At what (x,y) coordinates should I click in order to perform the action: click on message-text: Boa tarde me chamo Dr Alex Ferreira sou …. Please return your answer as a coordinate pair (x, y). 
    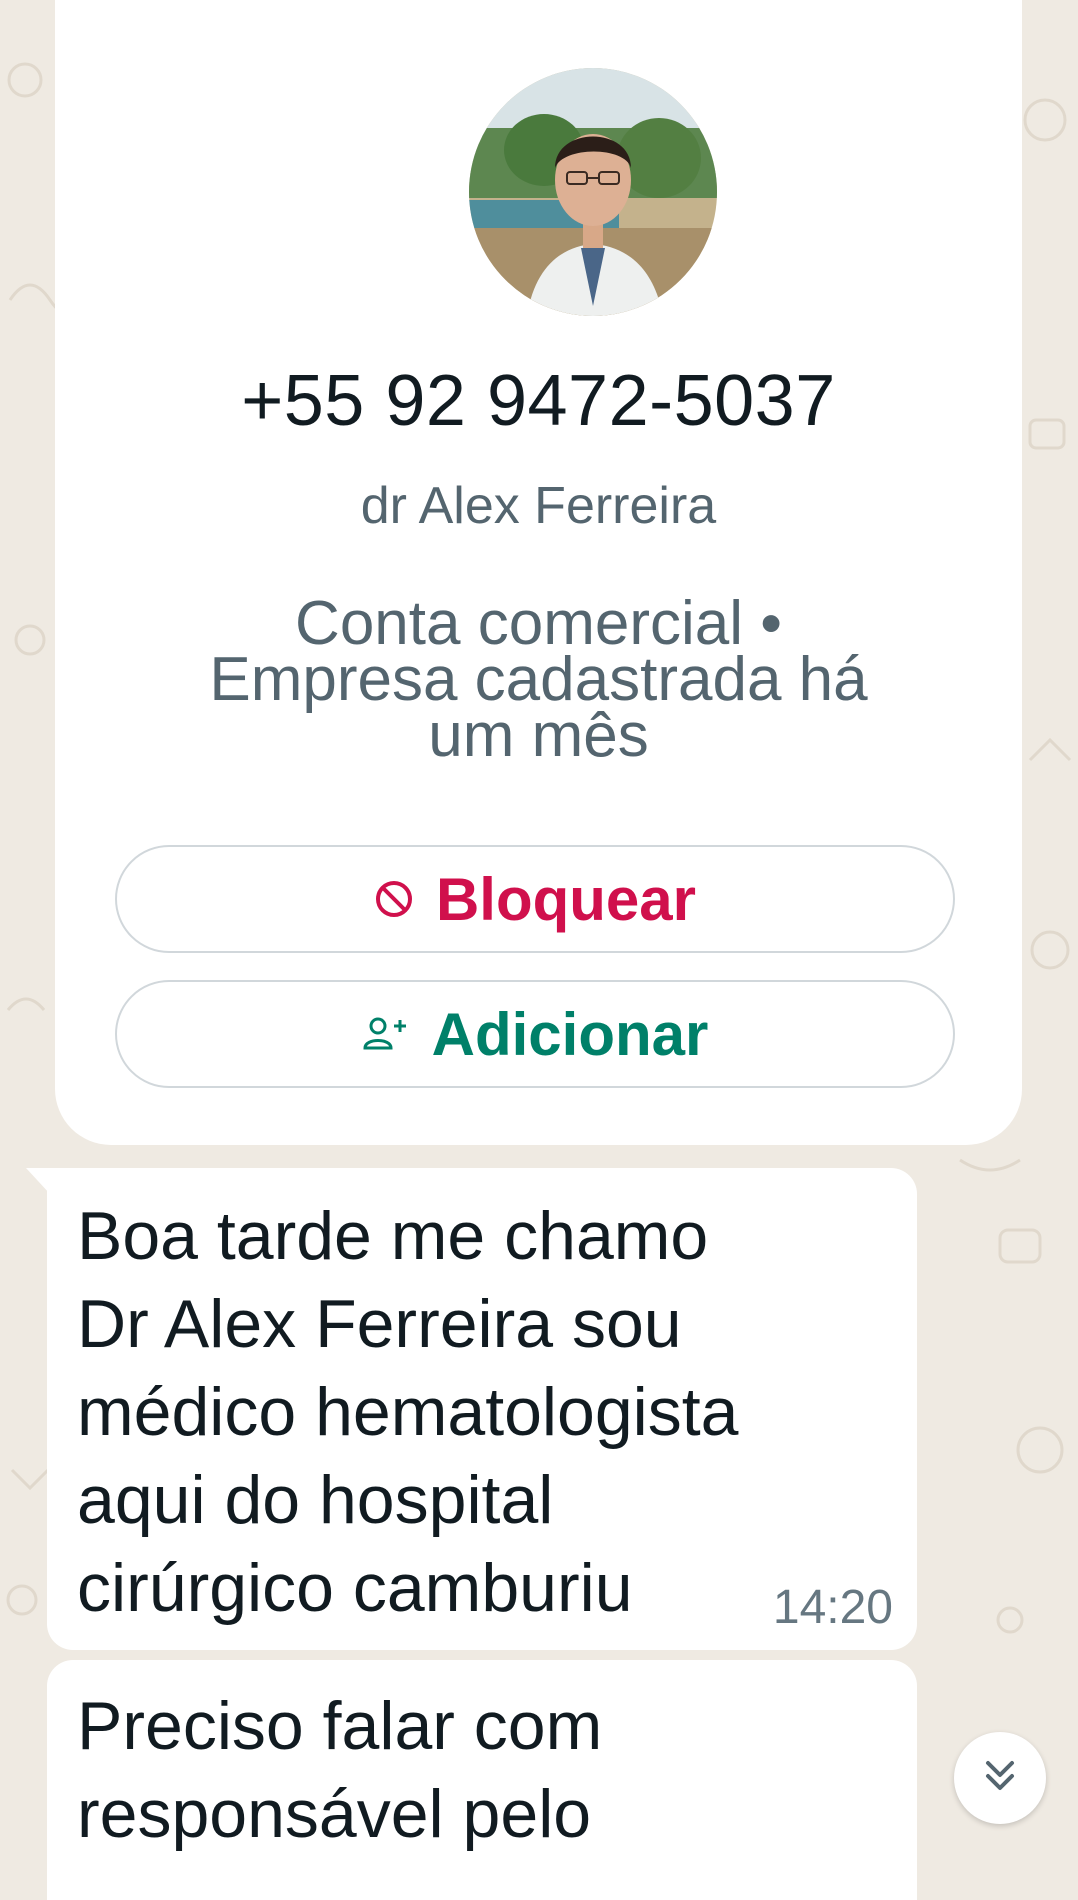
    Looking at the image, I should click on (408, 1412).